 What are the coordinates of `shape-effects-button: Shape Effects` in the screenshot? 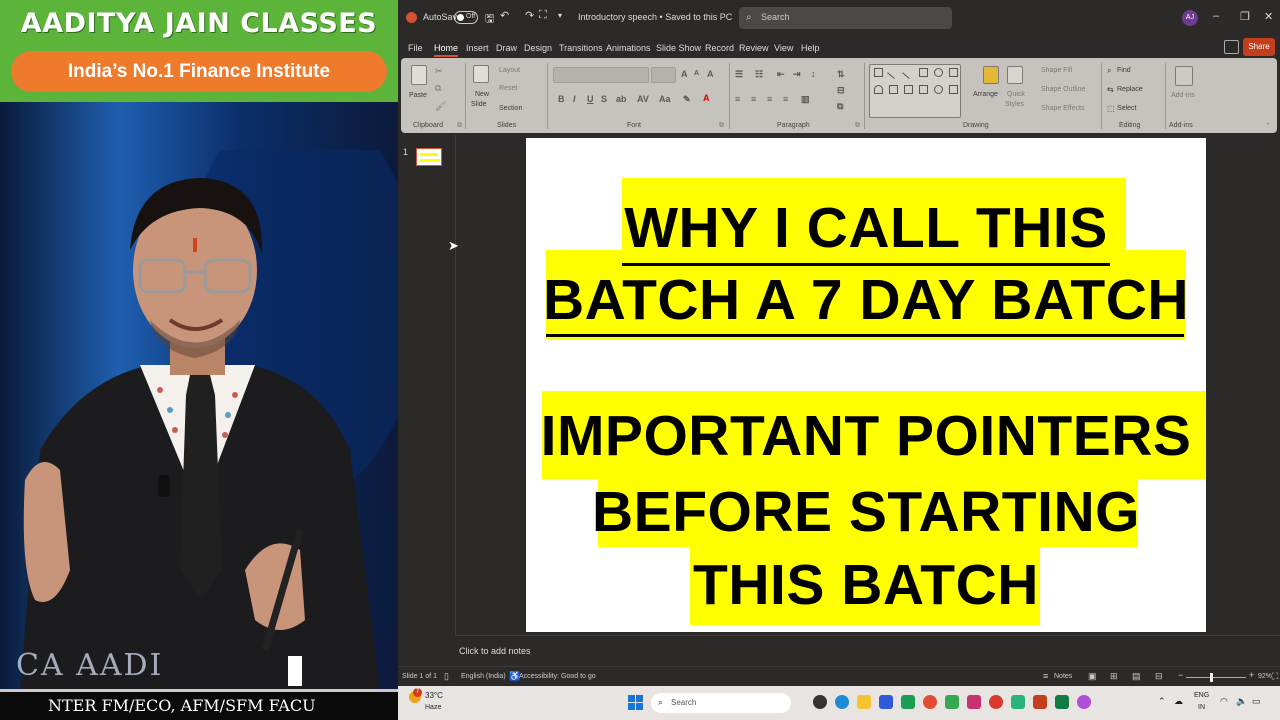 It's located at (1062, 108).